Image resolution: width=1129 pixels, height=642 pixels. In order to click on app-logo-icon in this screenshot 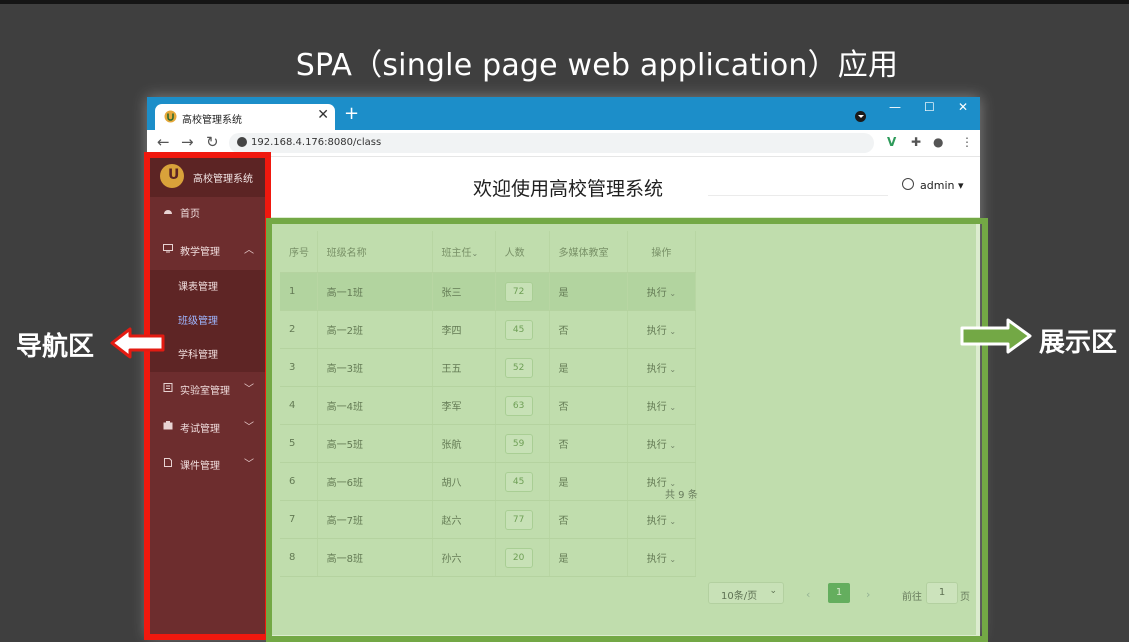, I will do `click(170, 116)`.